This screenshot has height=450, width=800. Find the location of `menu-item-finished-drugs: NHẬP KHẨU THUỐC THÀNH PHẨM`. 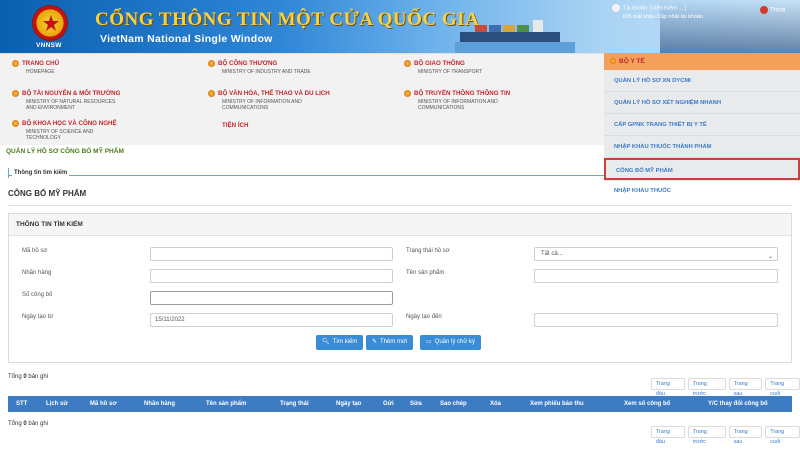

menu-item-finished-drugs: NHẬP KHẨU THUỐC THÀNH PHẨM is located at coordinates (702, 147).